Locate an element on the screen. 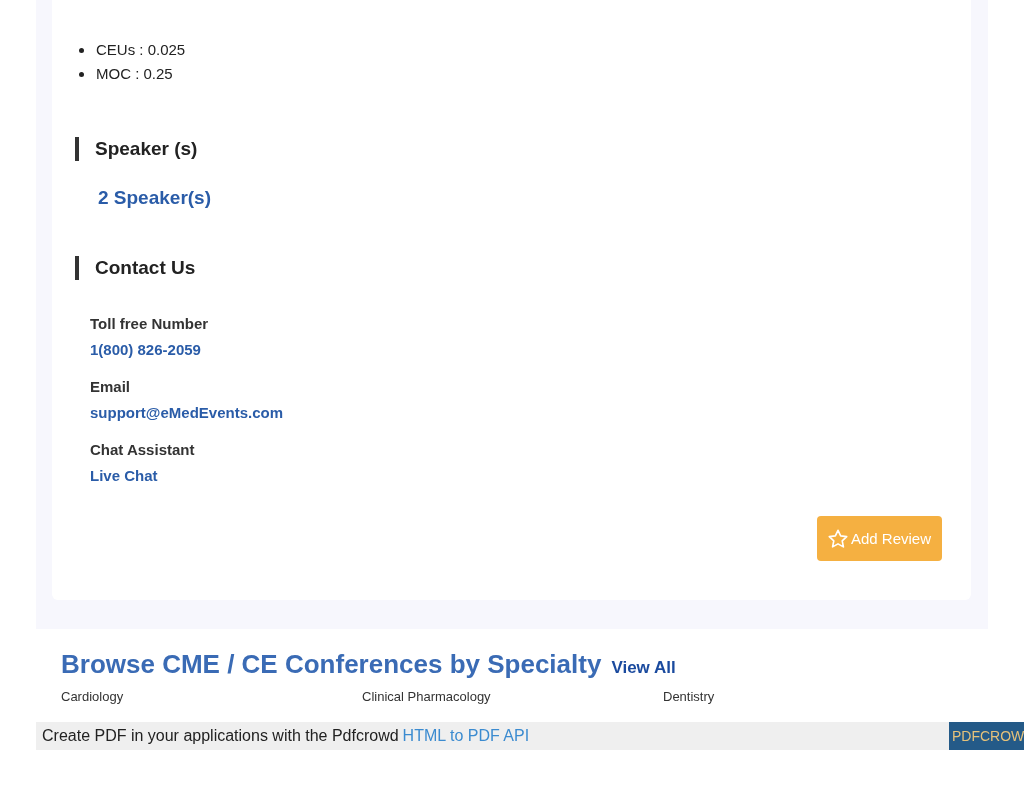 Image resolution: width=1024 pixels, height=791 pixels. specialty-link: Cardiology is located at coordinates (92, 697).